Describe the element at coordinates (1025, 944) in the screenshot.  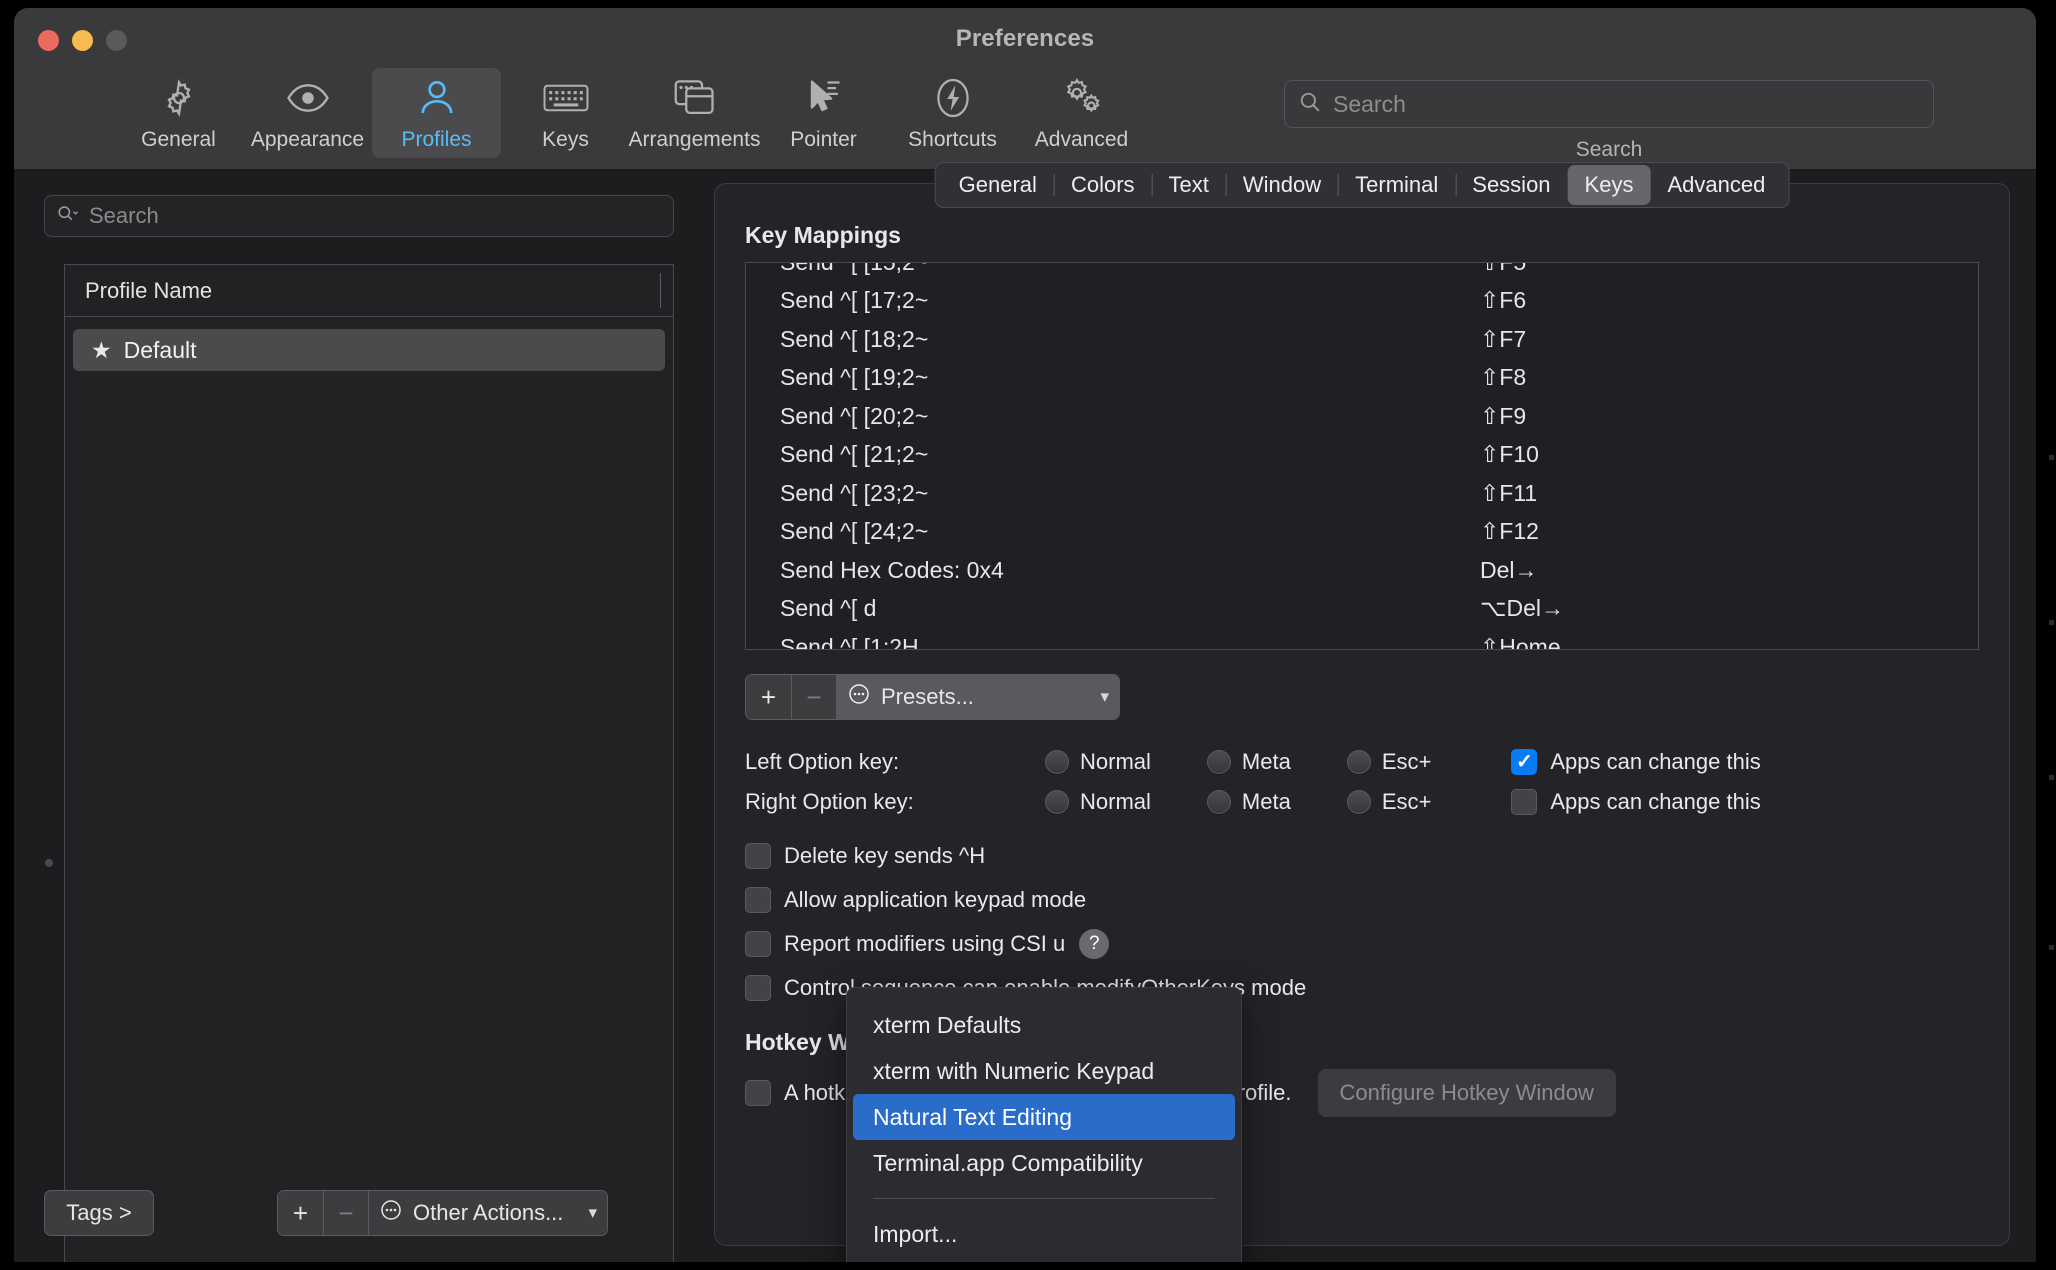
I see `report-modifiers-csi-u-row: Report modifiers using CSI u ?` at that location.